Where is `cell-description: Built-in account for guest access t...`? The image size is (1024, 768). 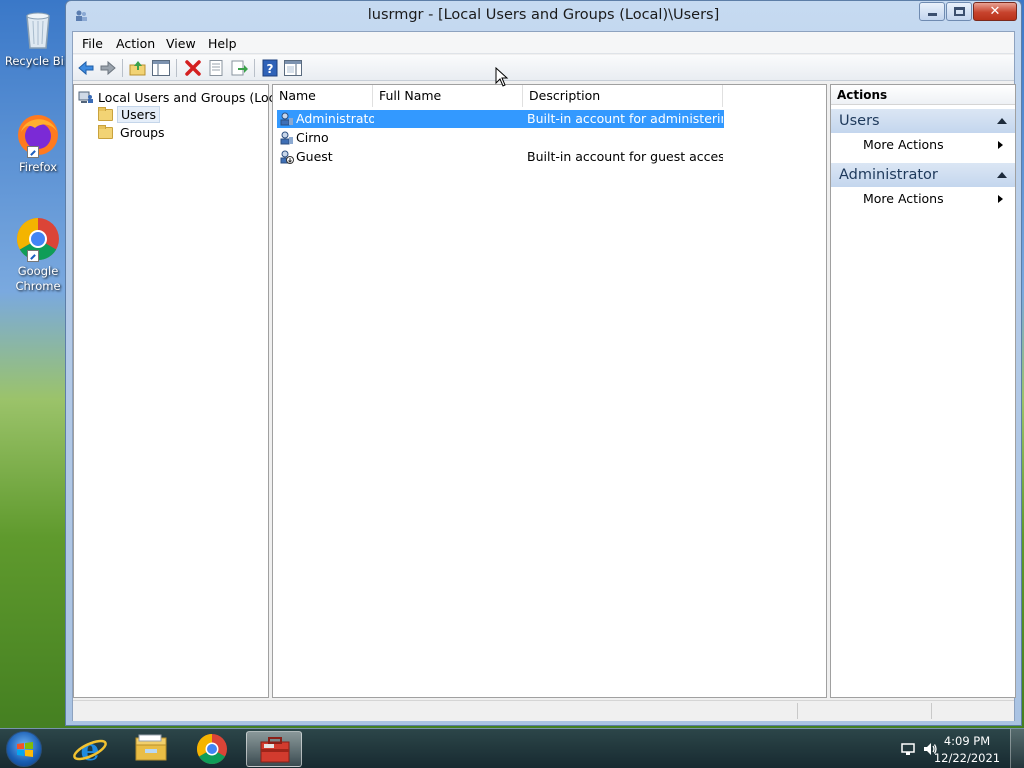 cell-description: Built-in account for guest access t... is located at coordinates (625, 156).